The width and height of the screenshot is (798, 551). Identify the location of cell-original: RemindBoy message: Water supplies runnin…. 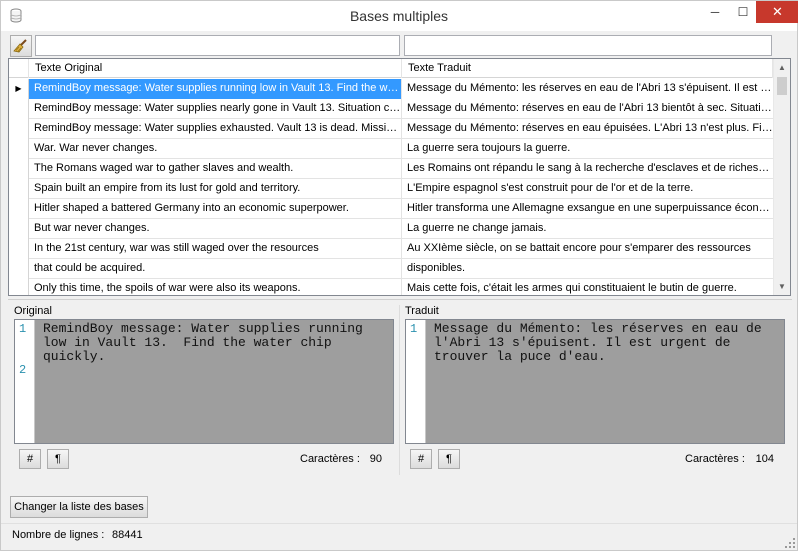
(215, 89).